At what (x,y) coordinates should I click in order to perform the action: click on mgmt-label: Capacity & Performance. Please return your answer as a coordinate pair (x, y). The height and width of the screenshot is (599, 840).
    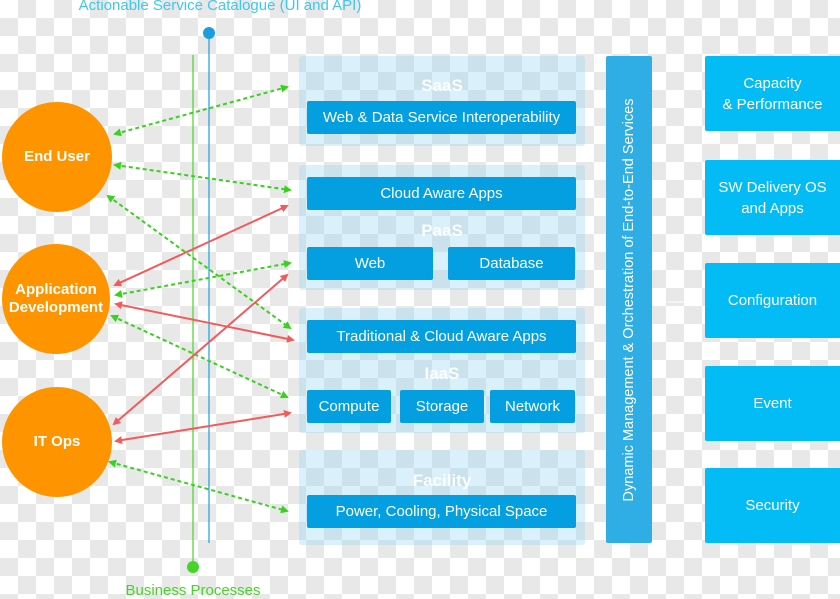
    Looking at the image, I should click on (772, 93).